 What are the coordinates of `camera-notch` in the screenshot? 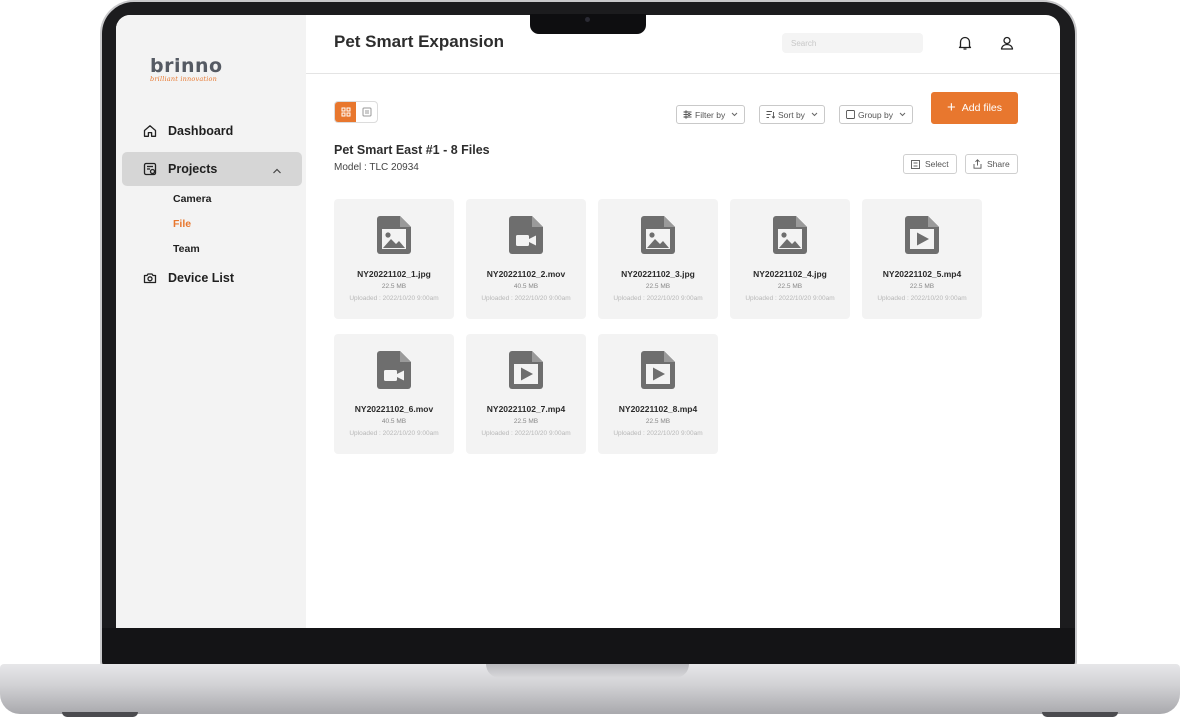 It's located at (588, 24).